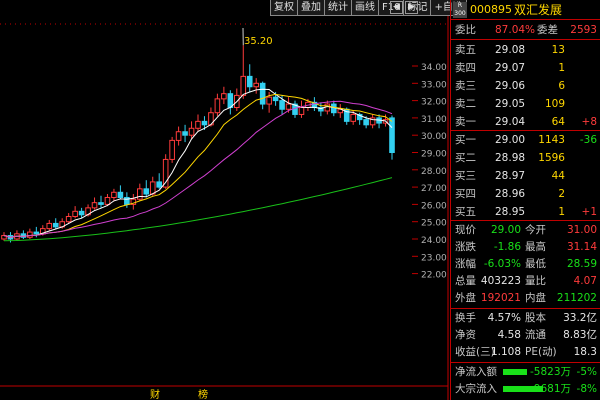 Image resolution: width=600 pixels, height=400 pixels. Describe the element at coordinates (258, 41) in the screenshot. I see `high-price-marker: 35.20` at that location.